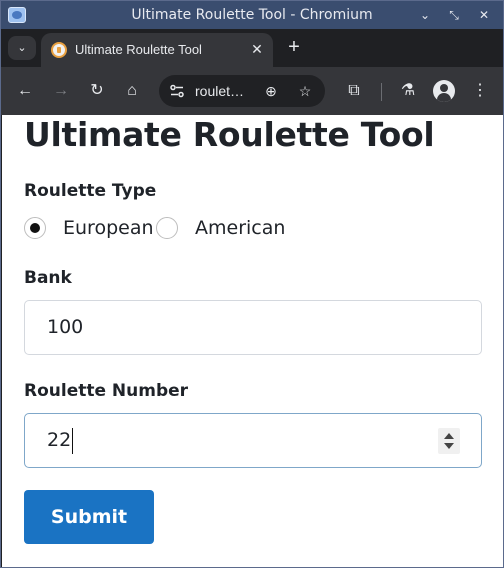  Describe the element at coordinates (48, 278) in the screenshot. I see `bank-label: Bank` at that location.